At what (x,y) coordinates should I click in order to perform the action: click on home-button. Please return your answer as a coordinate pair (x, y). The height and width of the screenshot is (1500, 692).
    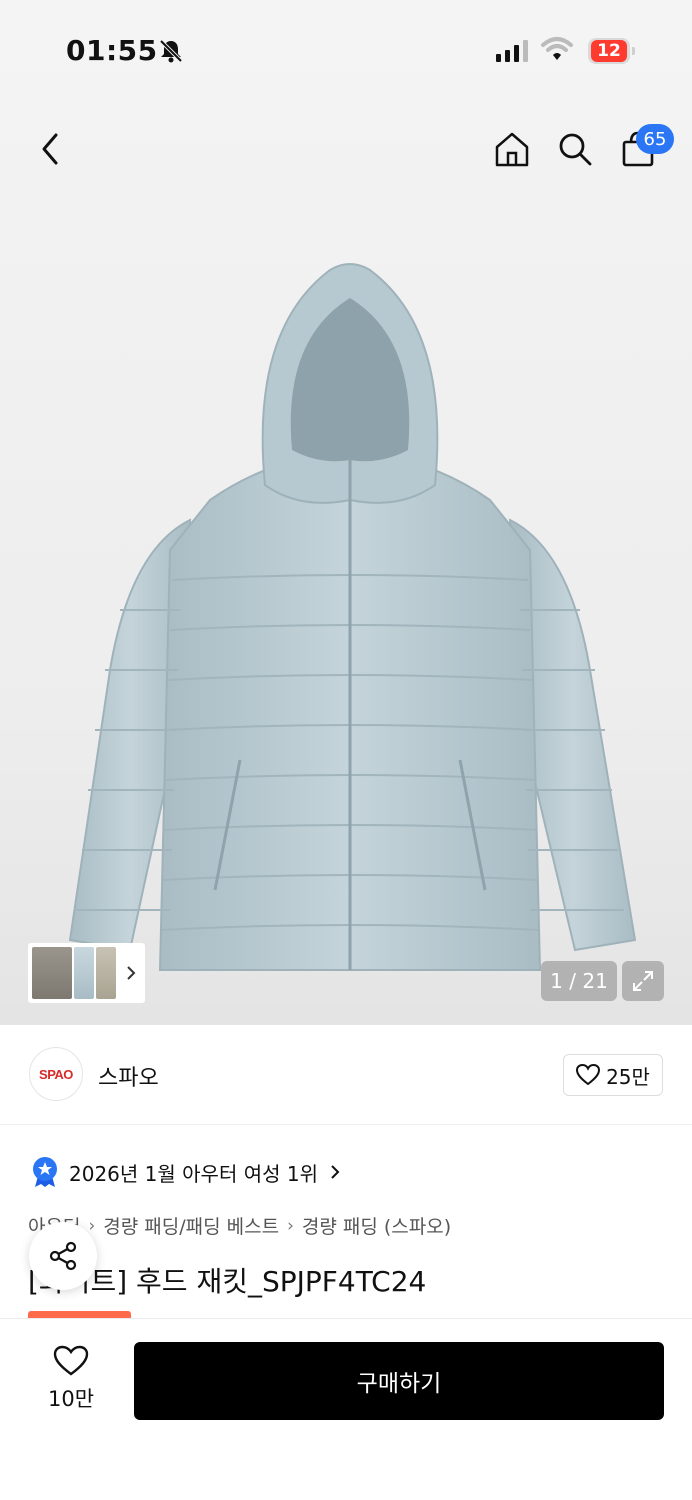
    Looking at the image, I should click on (512, 149).